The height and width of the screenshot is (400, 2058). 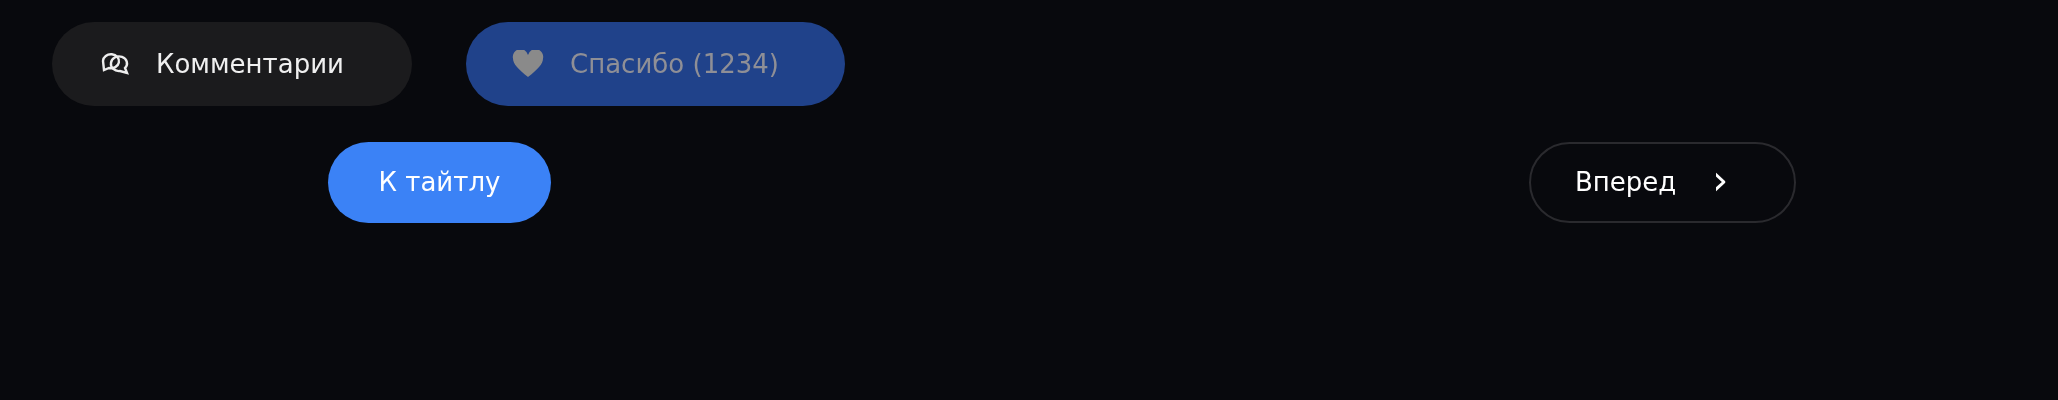 I want to click on next-button: Вперед ›, so click(x=1662, y=182).